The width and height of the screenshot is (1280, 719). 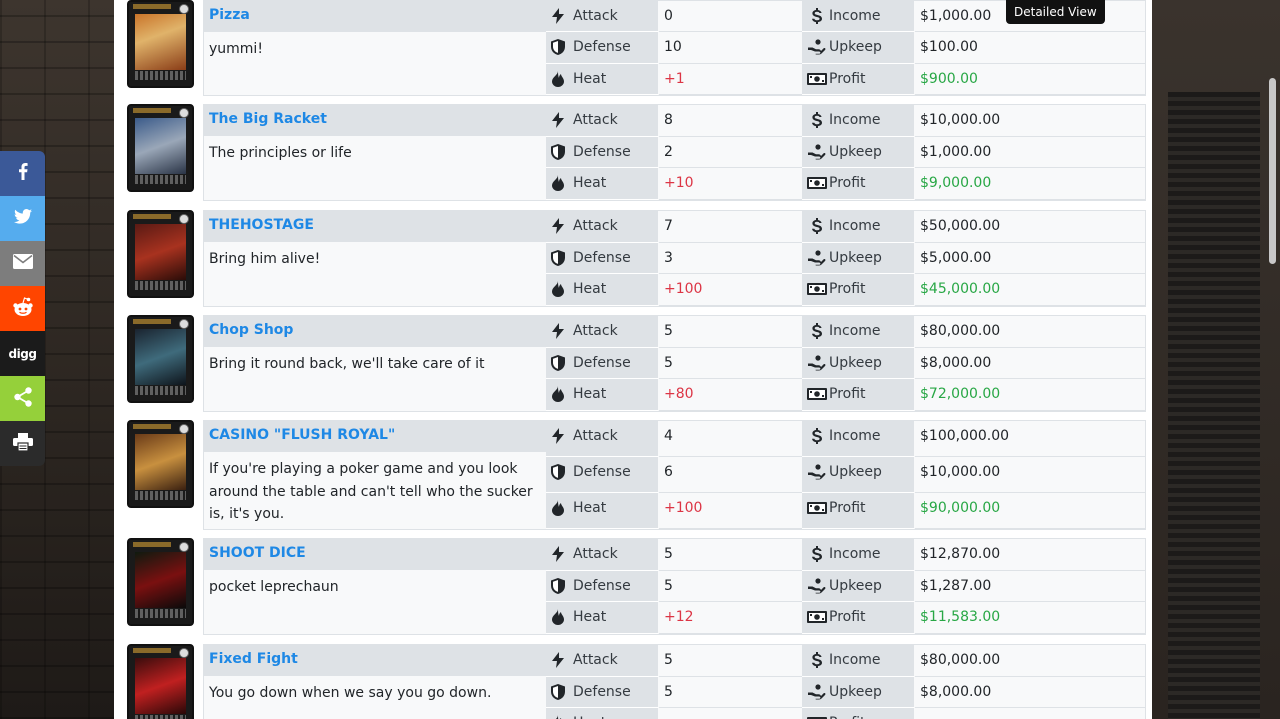 What do you see at coordinates (22, 218) in the screenshot?
I see `twitter-share-button` at bounding box center [22, 218].